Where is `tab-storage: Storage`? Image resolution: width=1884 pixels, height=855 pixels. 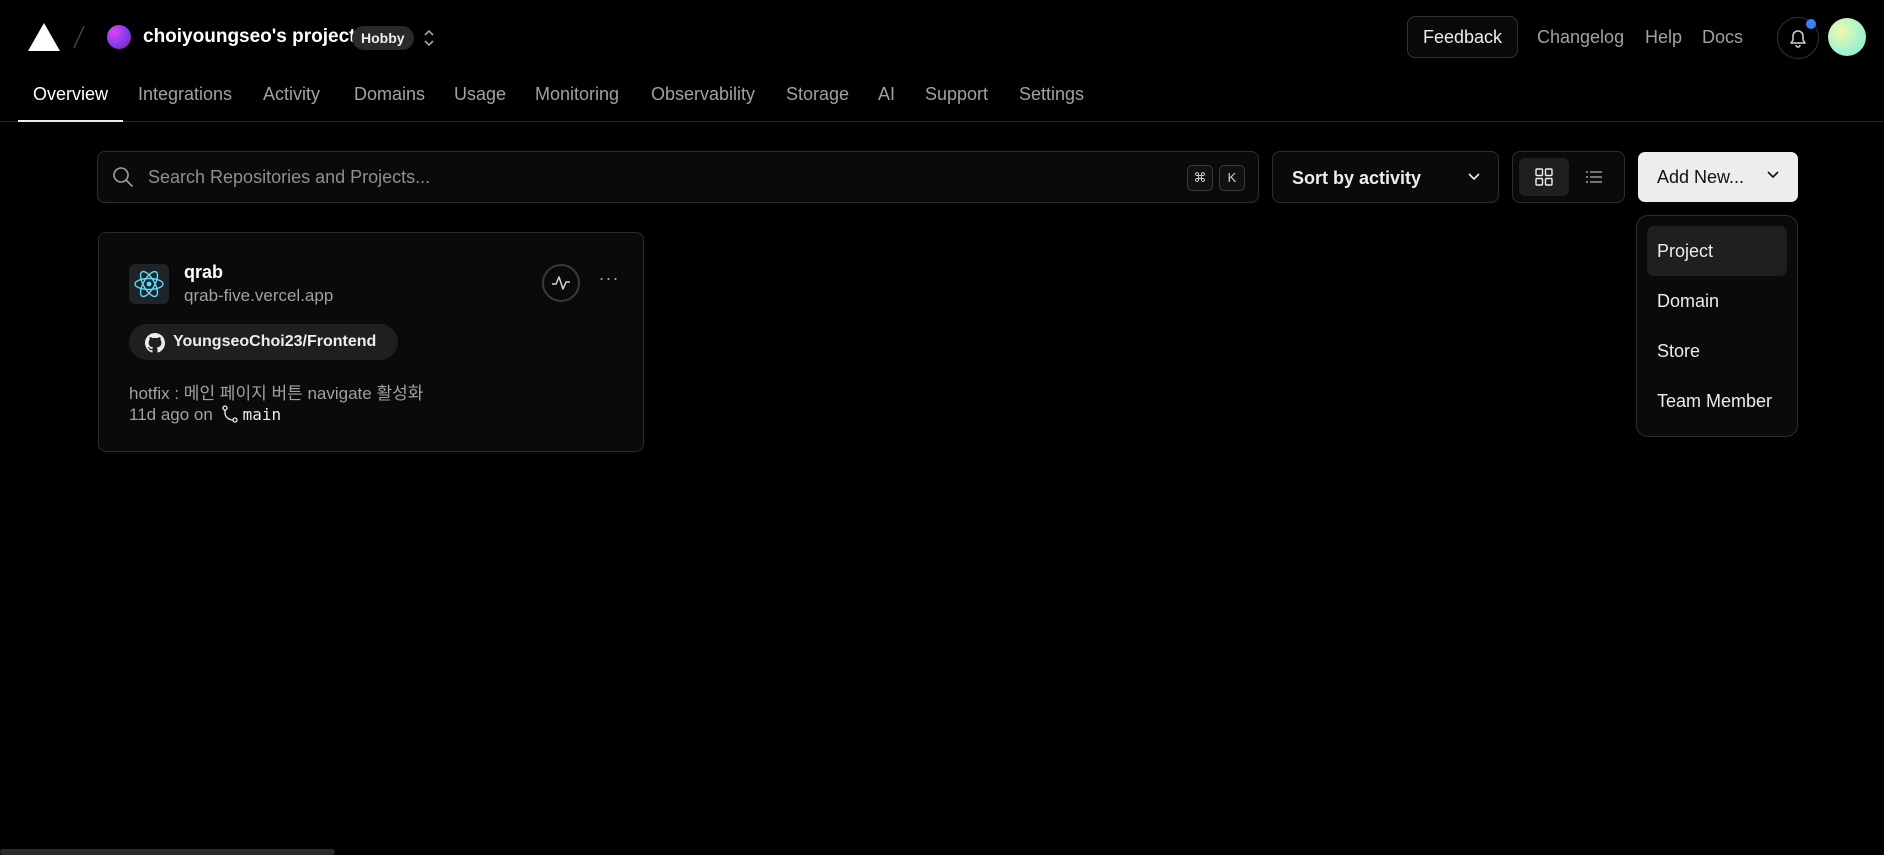
tab-storage: Storage is located at coordinates (817, 94).